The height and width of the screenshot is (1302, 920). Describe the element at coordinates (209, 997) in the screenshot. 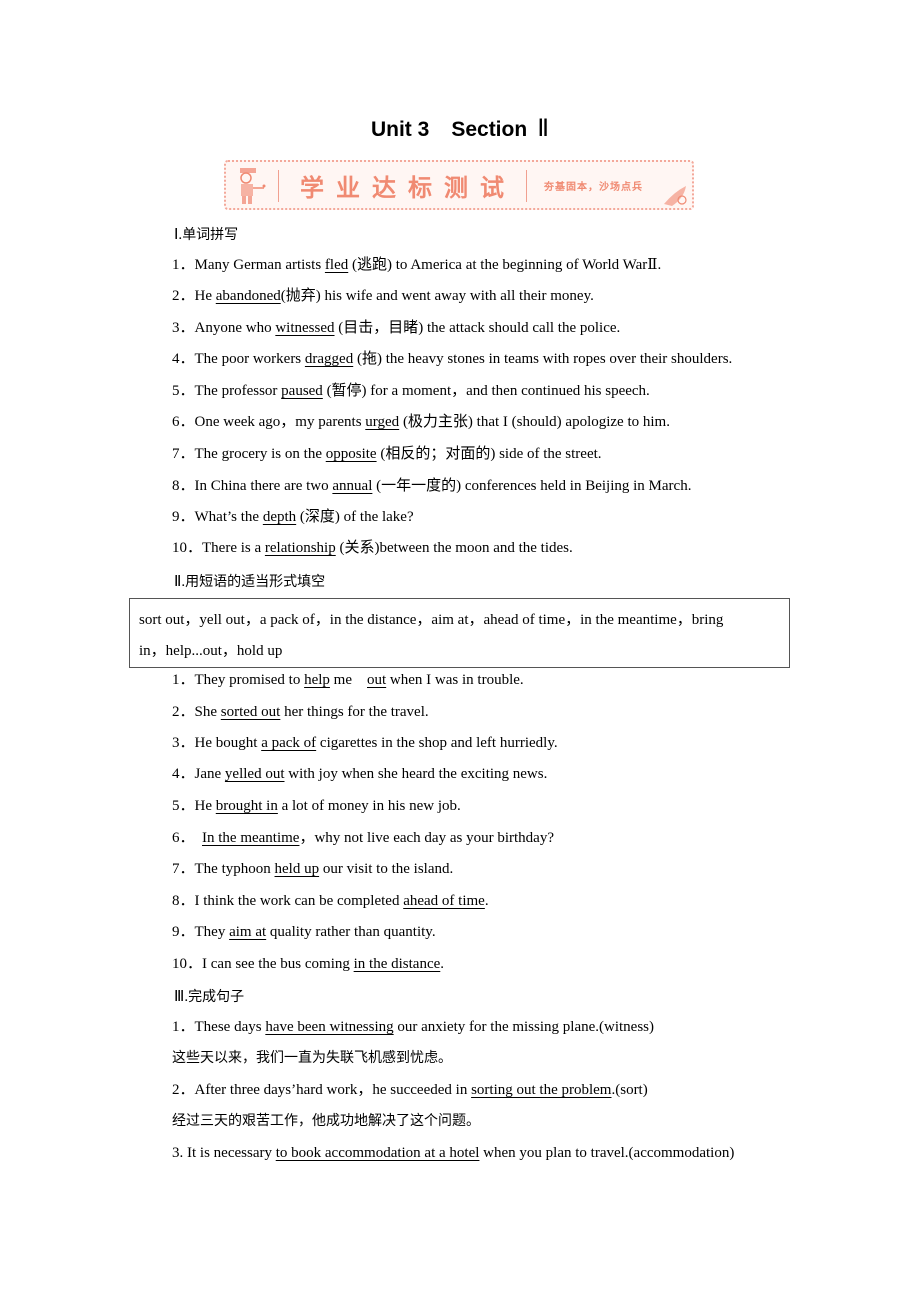

I see `section3-heading: Ⅲ.完成句子` at that location.